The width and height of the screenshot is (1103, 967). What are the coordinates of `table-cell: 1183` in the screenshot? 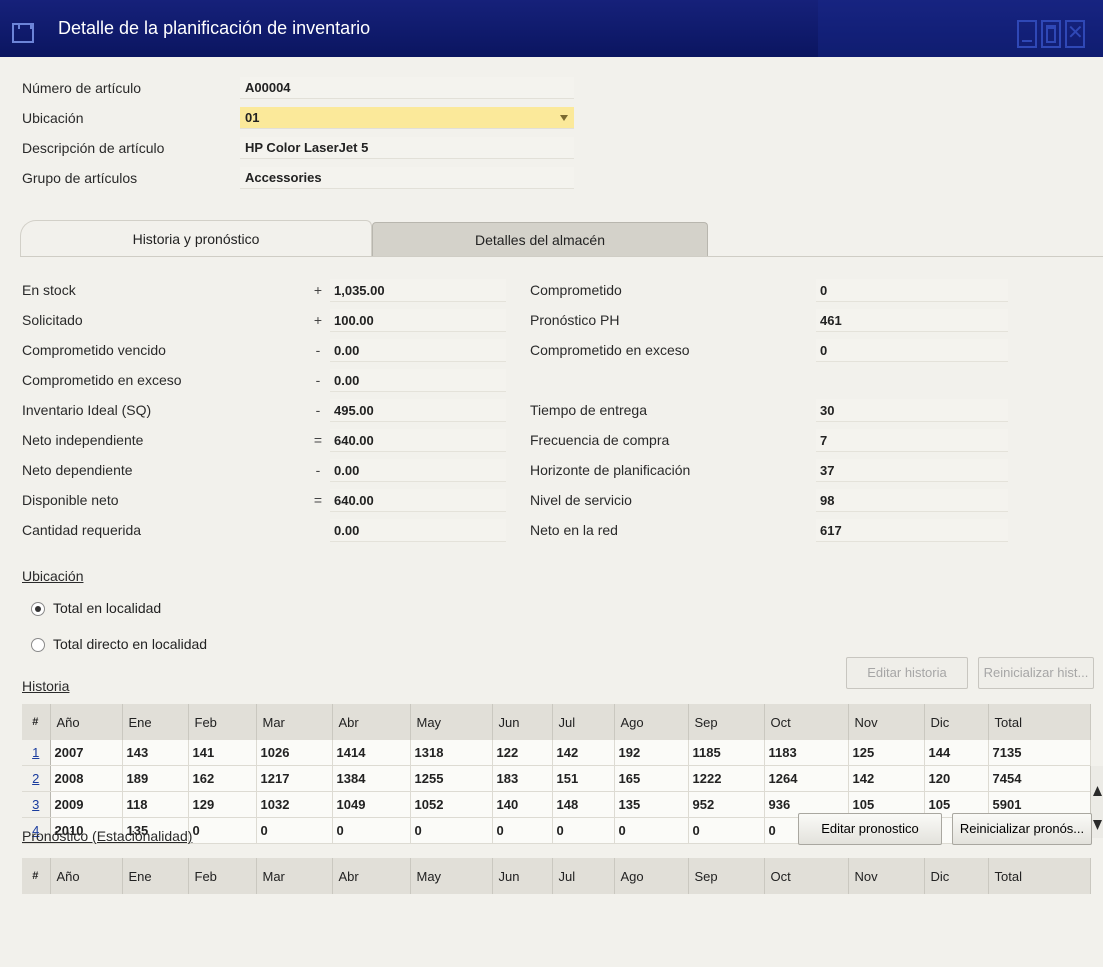 It's located at (806, 753).